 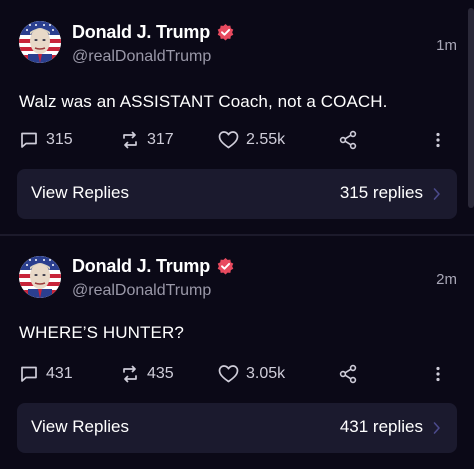 I want to click on scrollbar, so click(x=471, y=108).